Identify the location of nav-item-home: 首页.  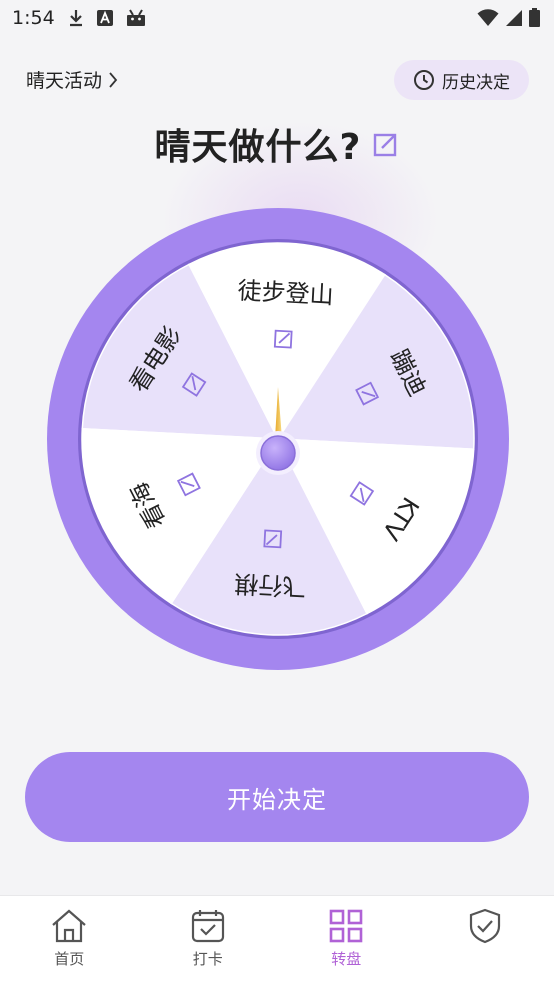
(69, 940).